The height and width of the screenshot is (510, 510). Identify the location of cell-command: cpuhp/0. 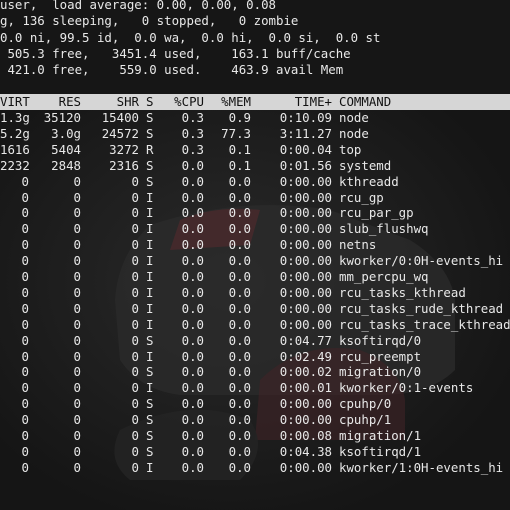
(365, 404).